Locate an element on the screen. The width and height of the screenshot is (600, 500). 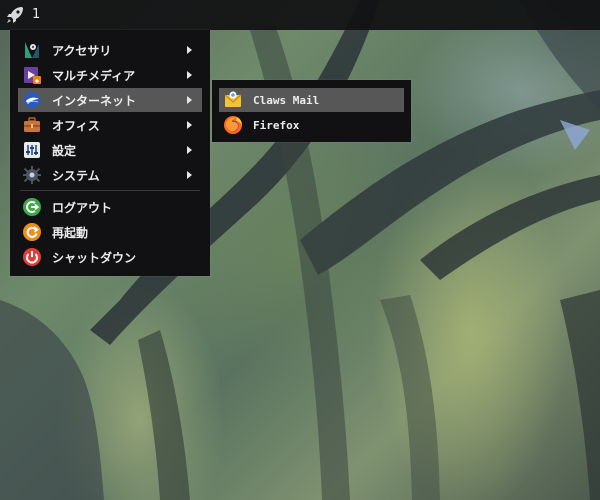
system-icon is located at coordinates (32, 175).